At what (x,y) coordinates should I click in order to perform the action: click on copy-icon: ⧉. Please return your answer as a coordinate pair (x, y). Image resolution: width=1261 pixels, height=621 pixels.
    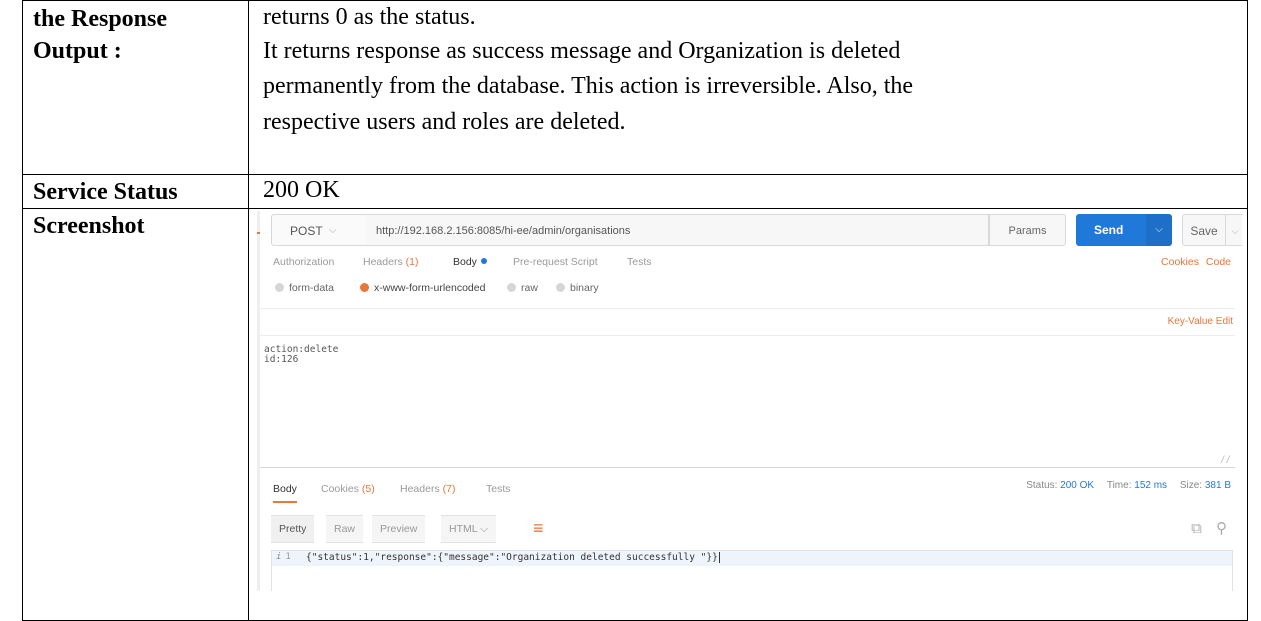
    Looking at the image, I should click on (1196, 528).